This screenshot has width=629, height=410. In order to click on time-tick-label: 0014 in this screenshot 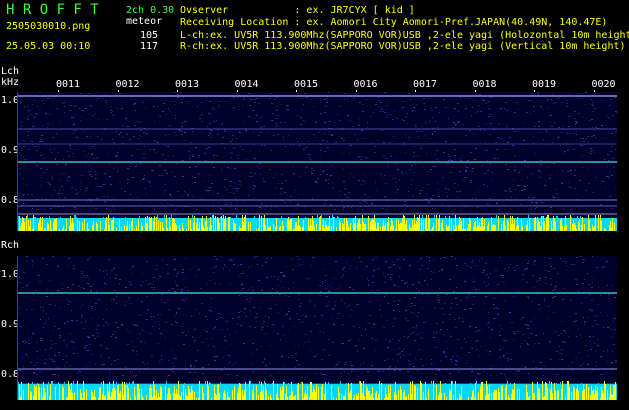, I will do `click(246, 84)`.